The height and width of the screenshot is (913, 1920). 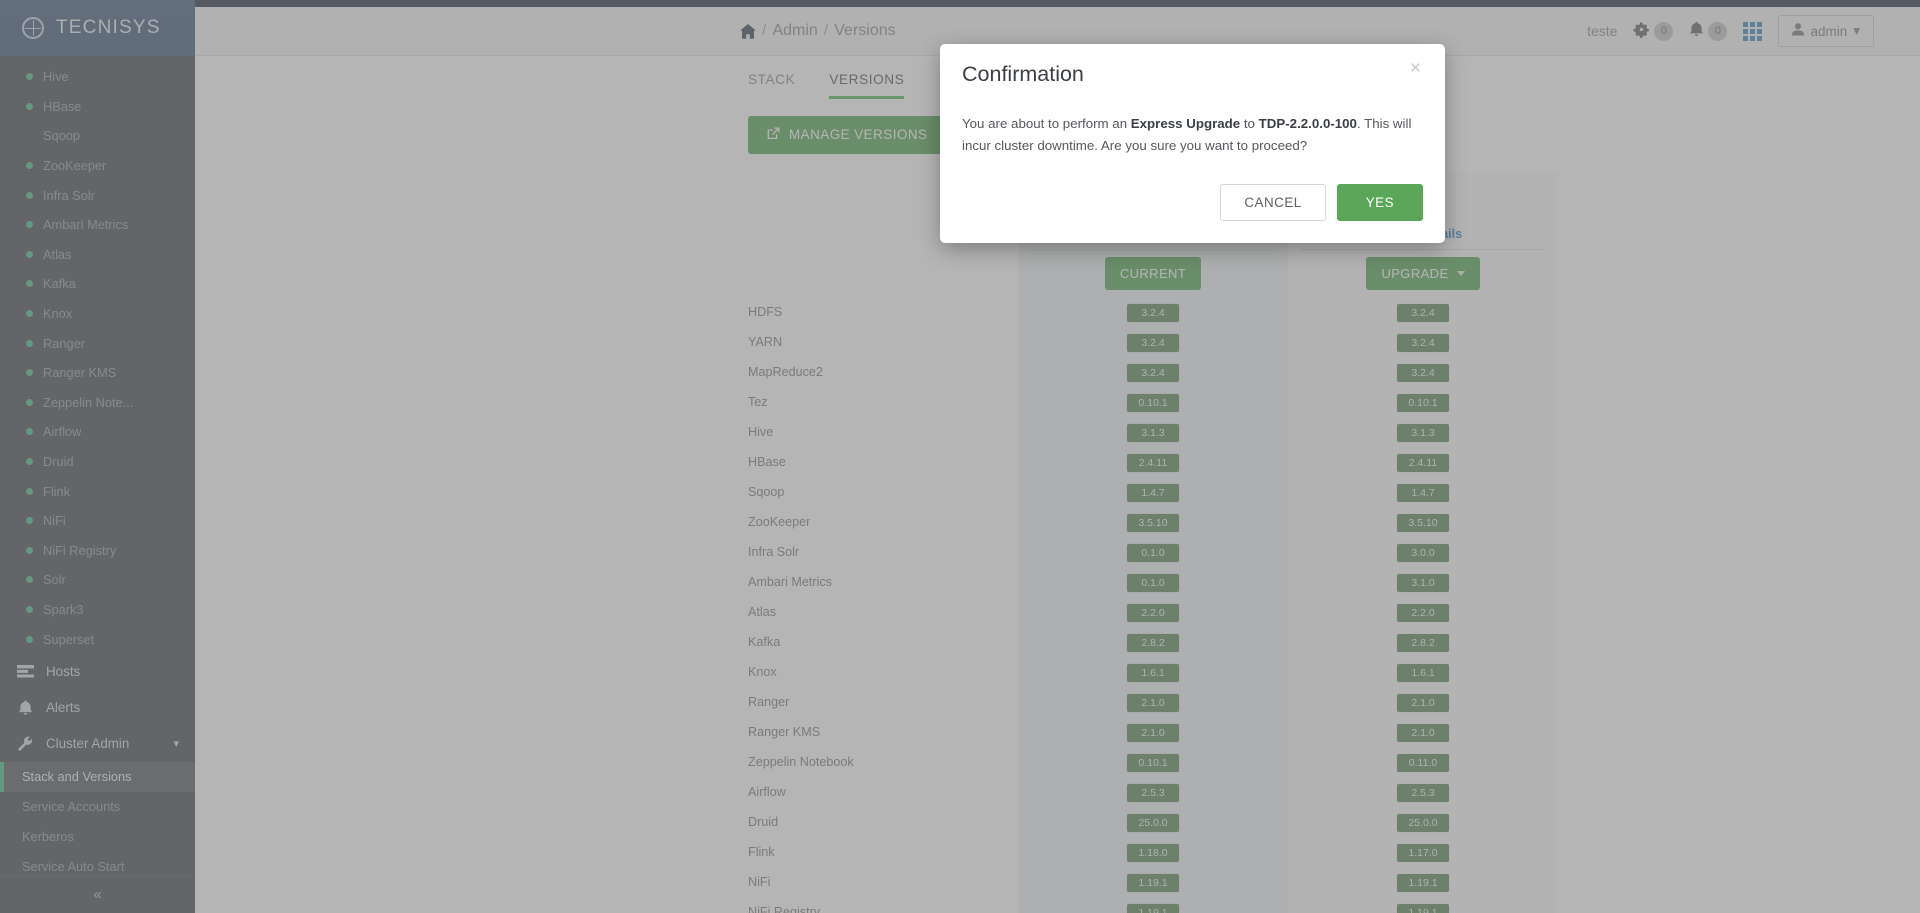 I want to click on dialog-title: Confirmation, so click(x=1023, y=74).